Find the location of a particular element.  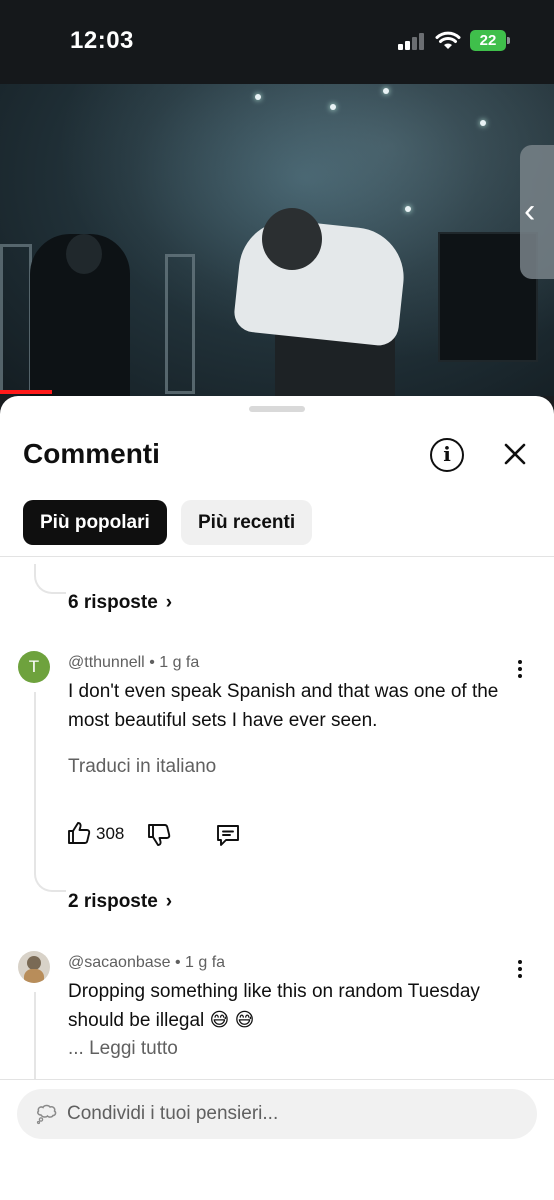

replies-toggle: 6 risposte › is located at coordinates (120, 603).